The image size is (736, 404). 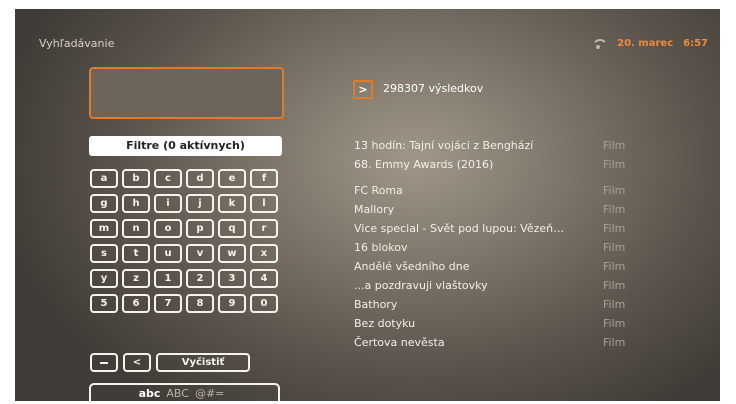 What do you see at coordinates (168, 203) in the screenshot?
I see `key-i: i` at bounding box center [168, 203].